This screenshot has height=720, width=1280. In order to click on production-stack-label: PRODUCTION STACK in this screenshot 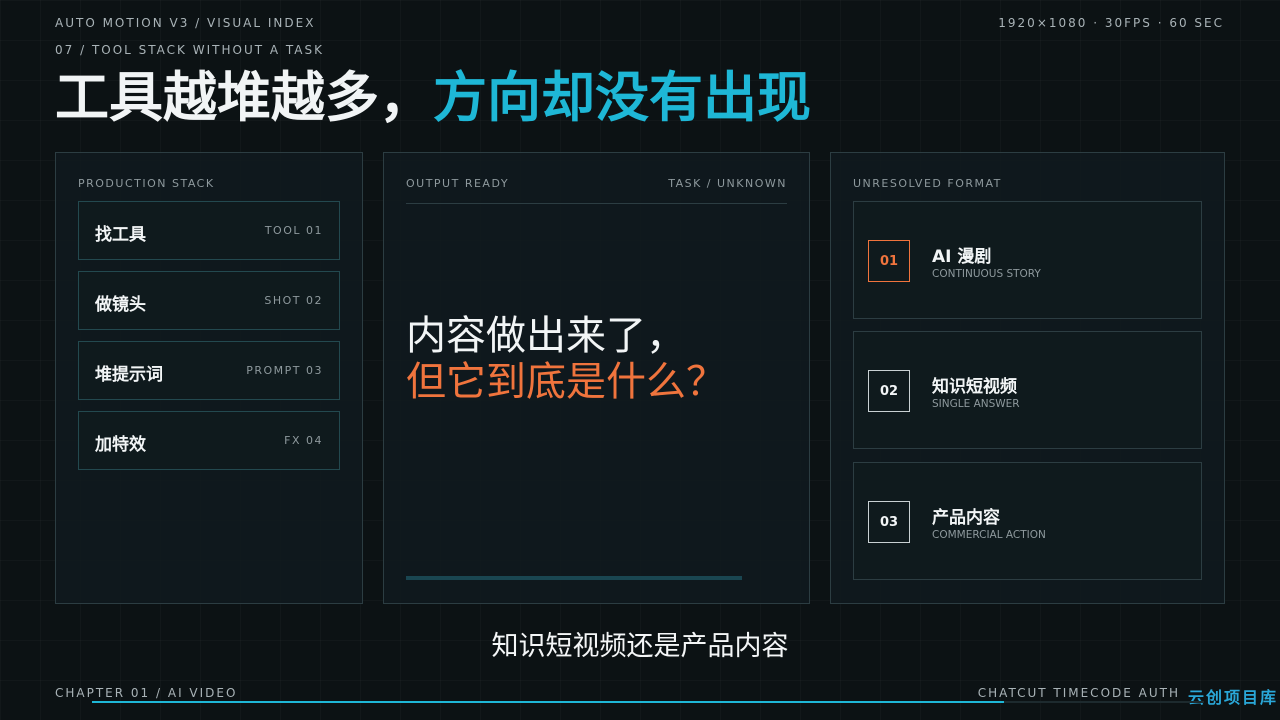, I will do `click(146, 183)`.